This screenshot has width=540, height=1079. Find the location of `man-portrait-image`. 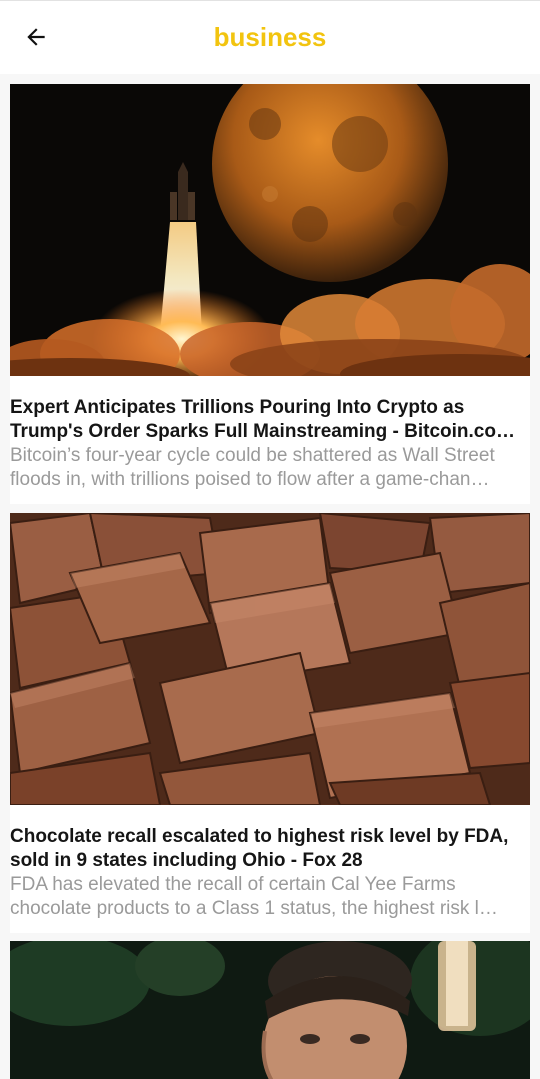

man-portrait-image is located at coordinates (270, 1010).